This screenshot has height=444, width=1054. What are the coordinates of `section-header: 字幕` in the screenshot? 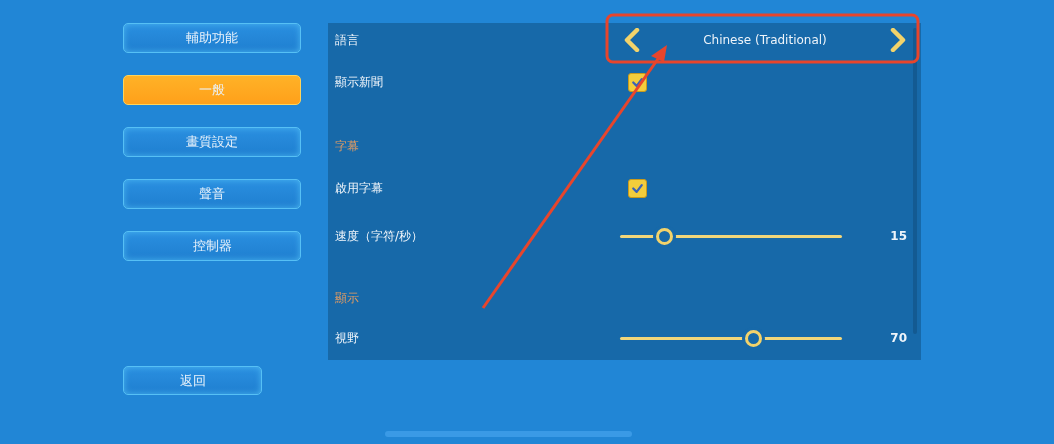 It's located at (347, 146).